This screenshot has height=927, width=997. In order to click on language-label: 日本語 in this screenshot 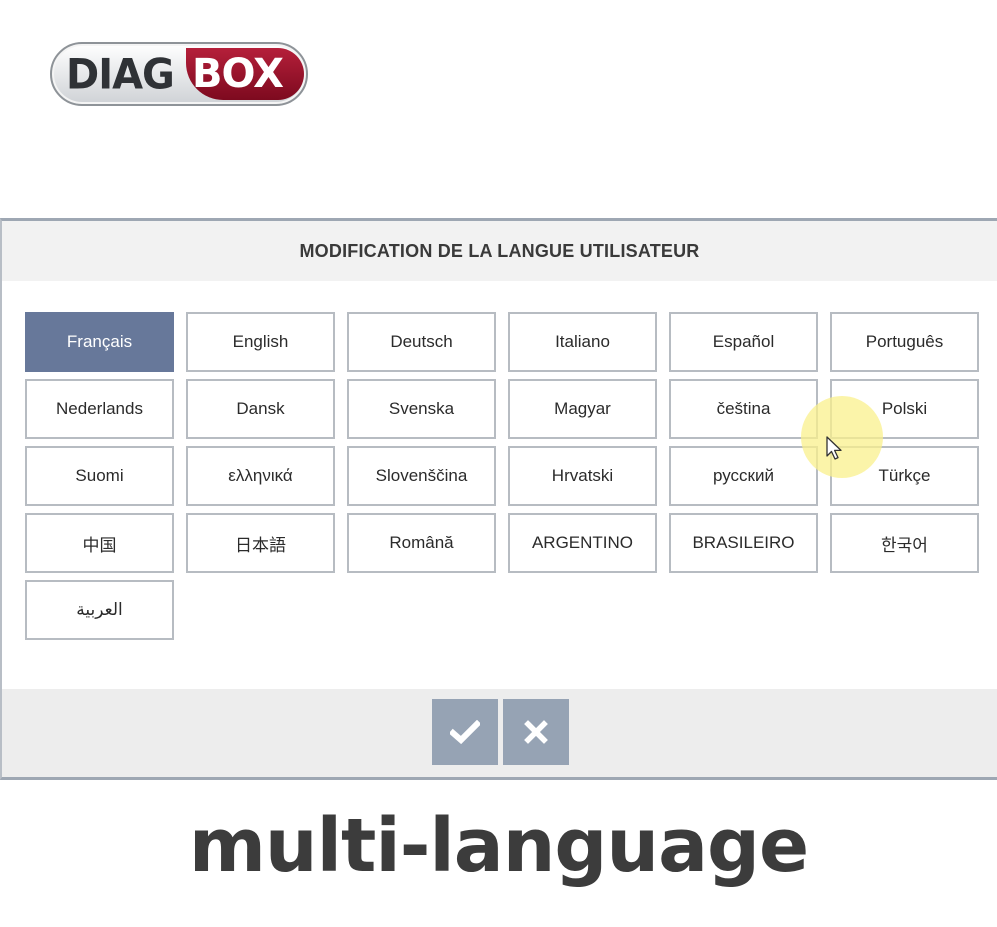, I will do `click(260, 545)`.